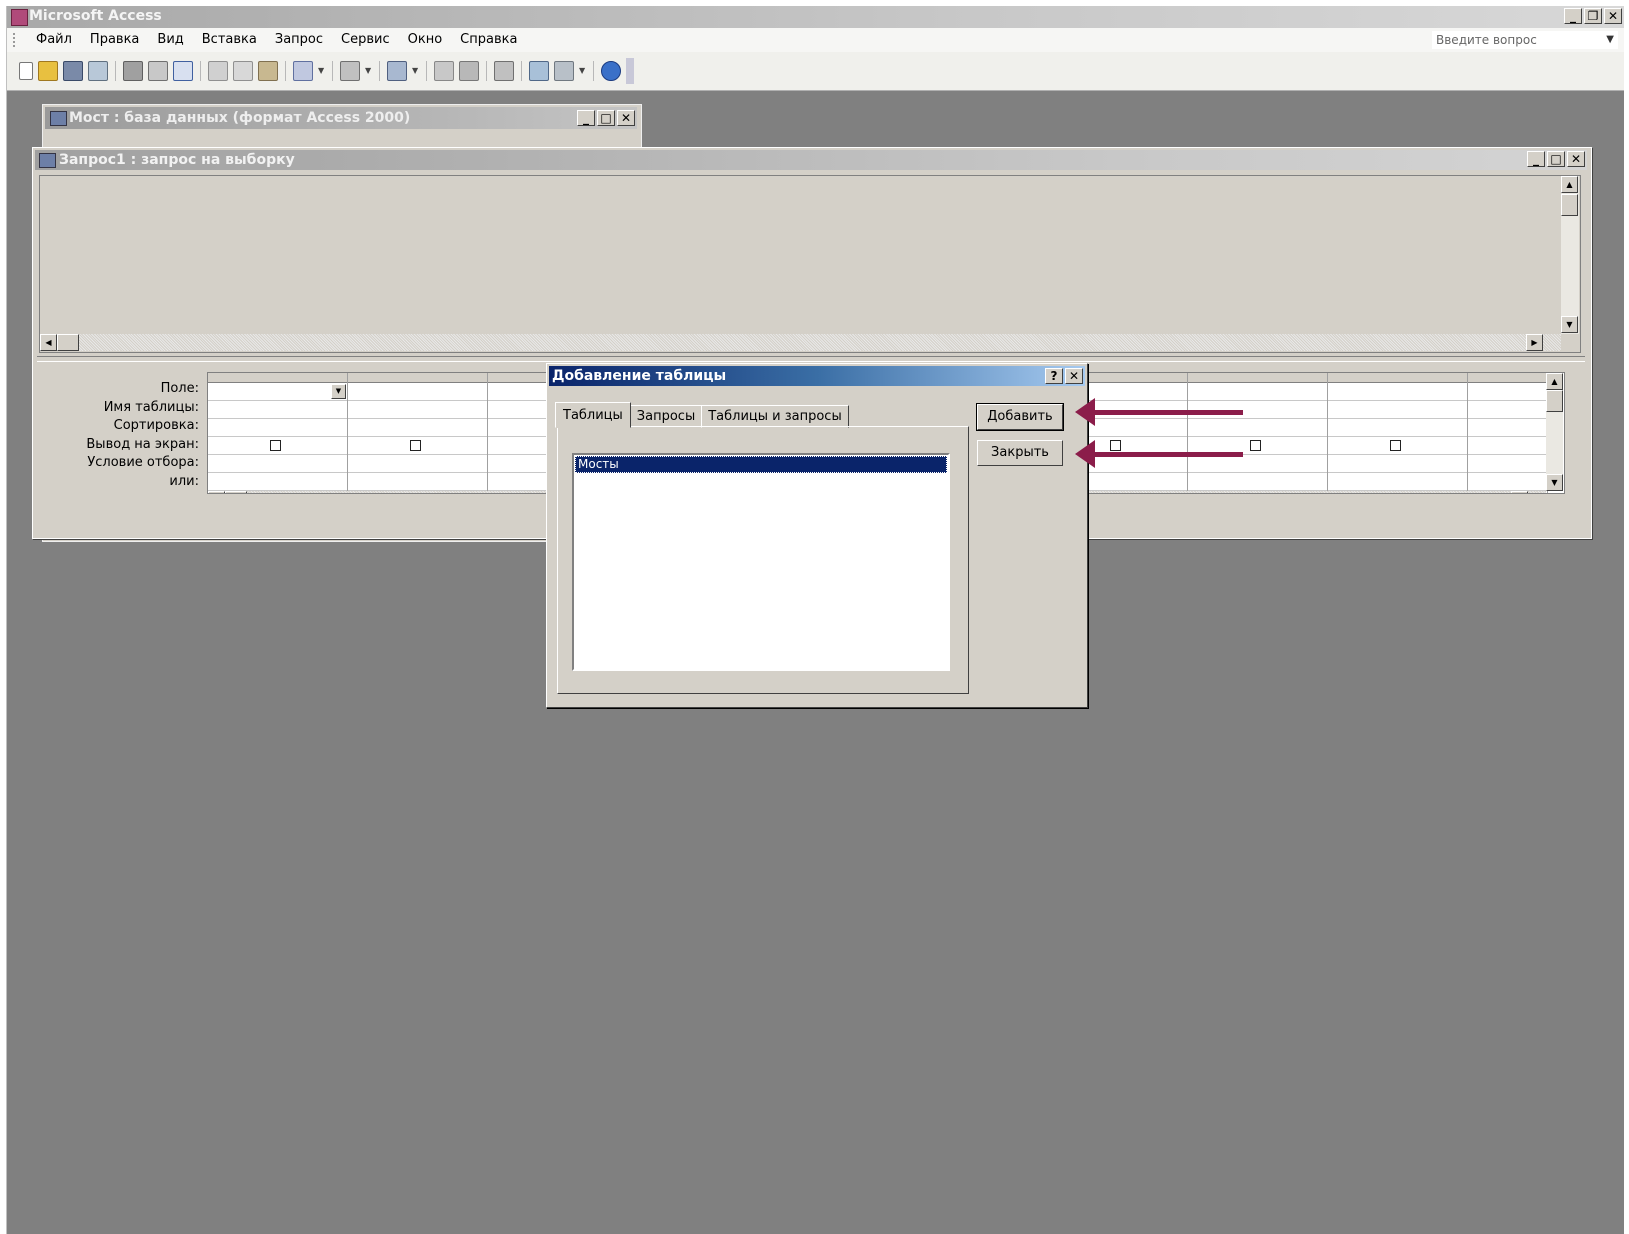 This screenshot has height=1234, width=1629. I want to click on tab-tables-and-queries: Таблицы и запросы, so click(775, 416).